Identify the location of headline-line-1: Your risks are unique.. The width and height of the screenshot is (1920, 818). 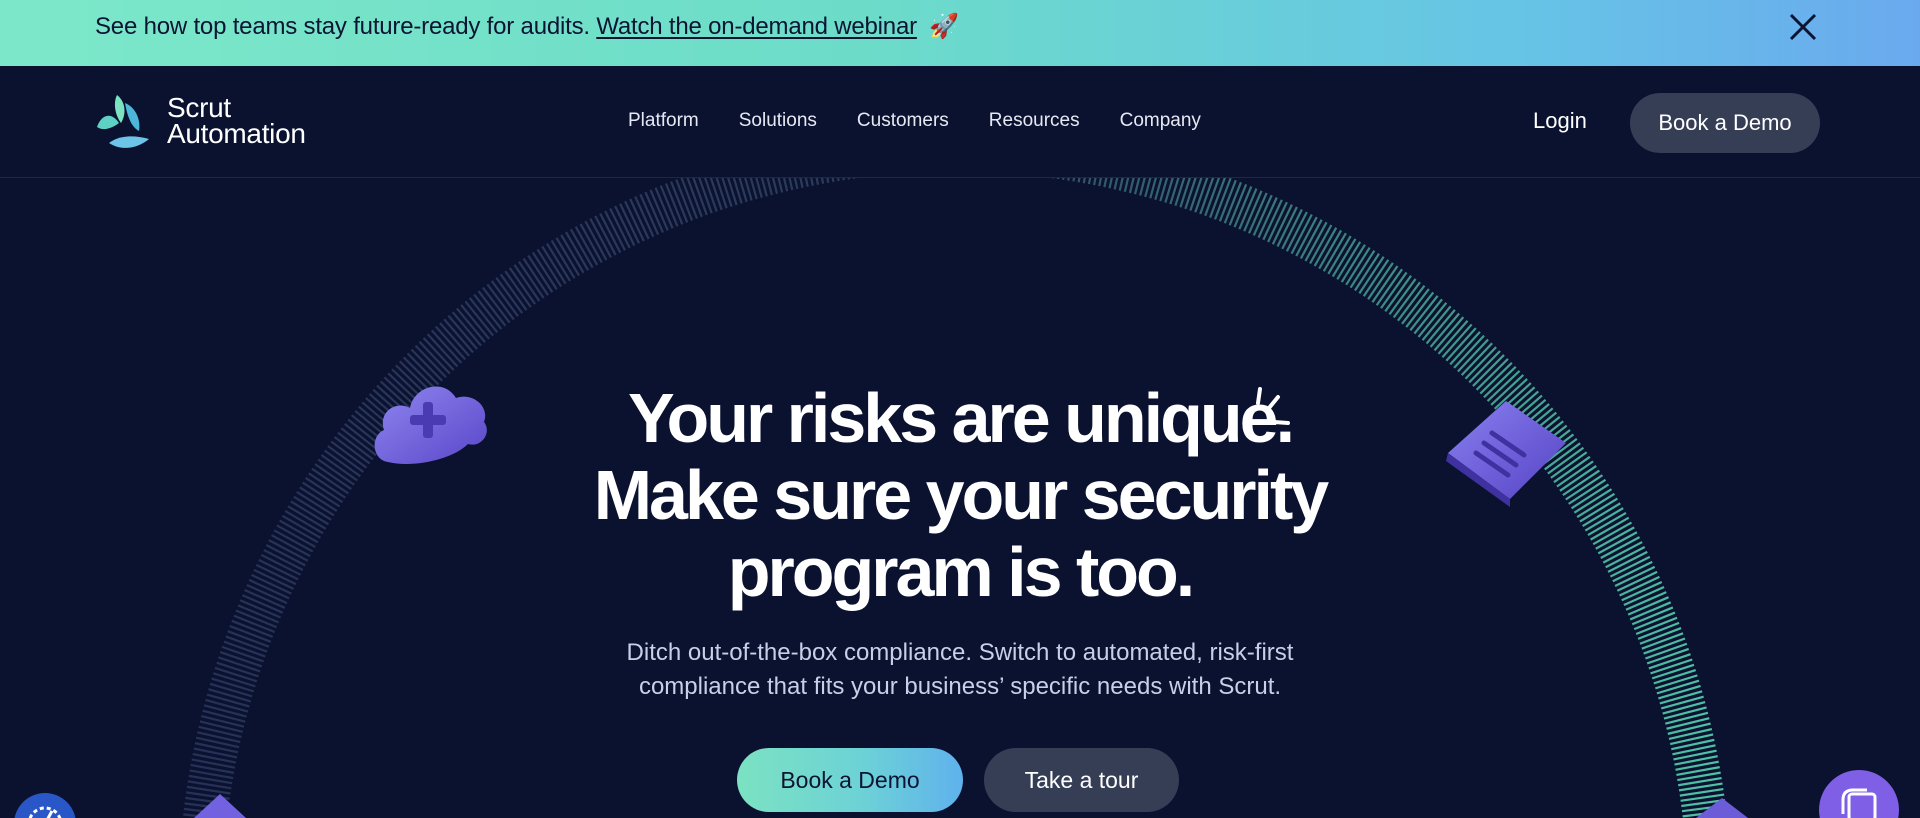
(961, 418).